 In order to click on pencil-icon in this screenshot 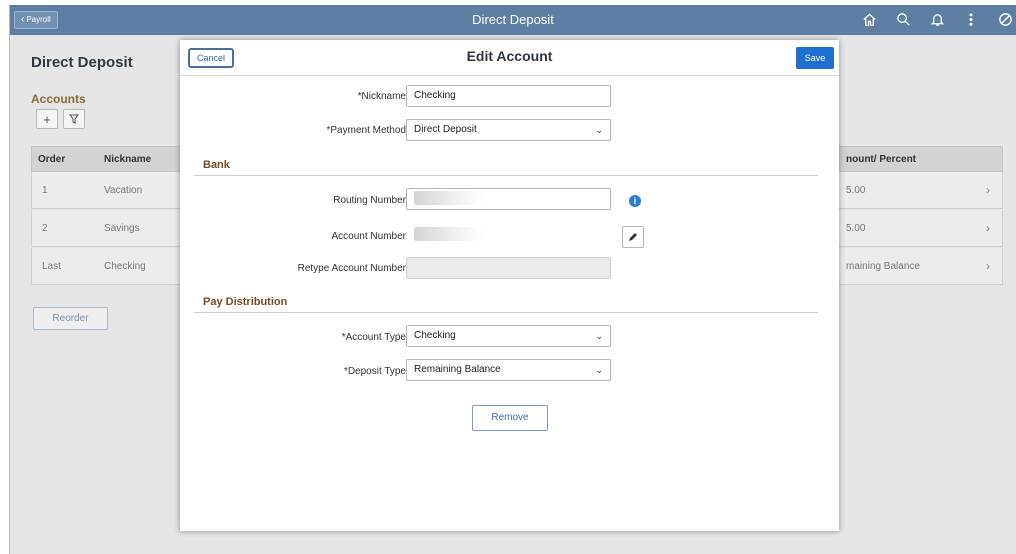, I will do `click(633, 237)`.